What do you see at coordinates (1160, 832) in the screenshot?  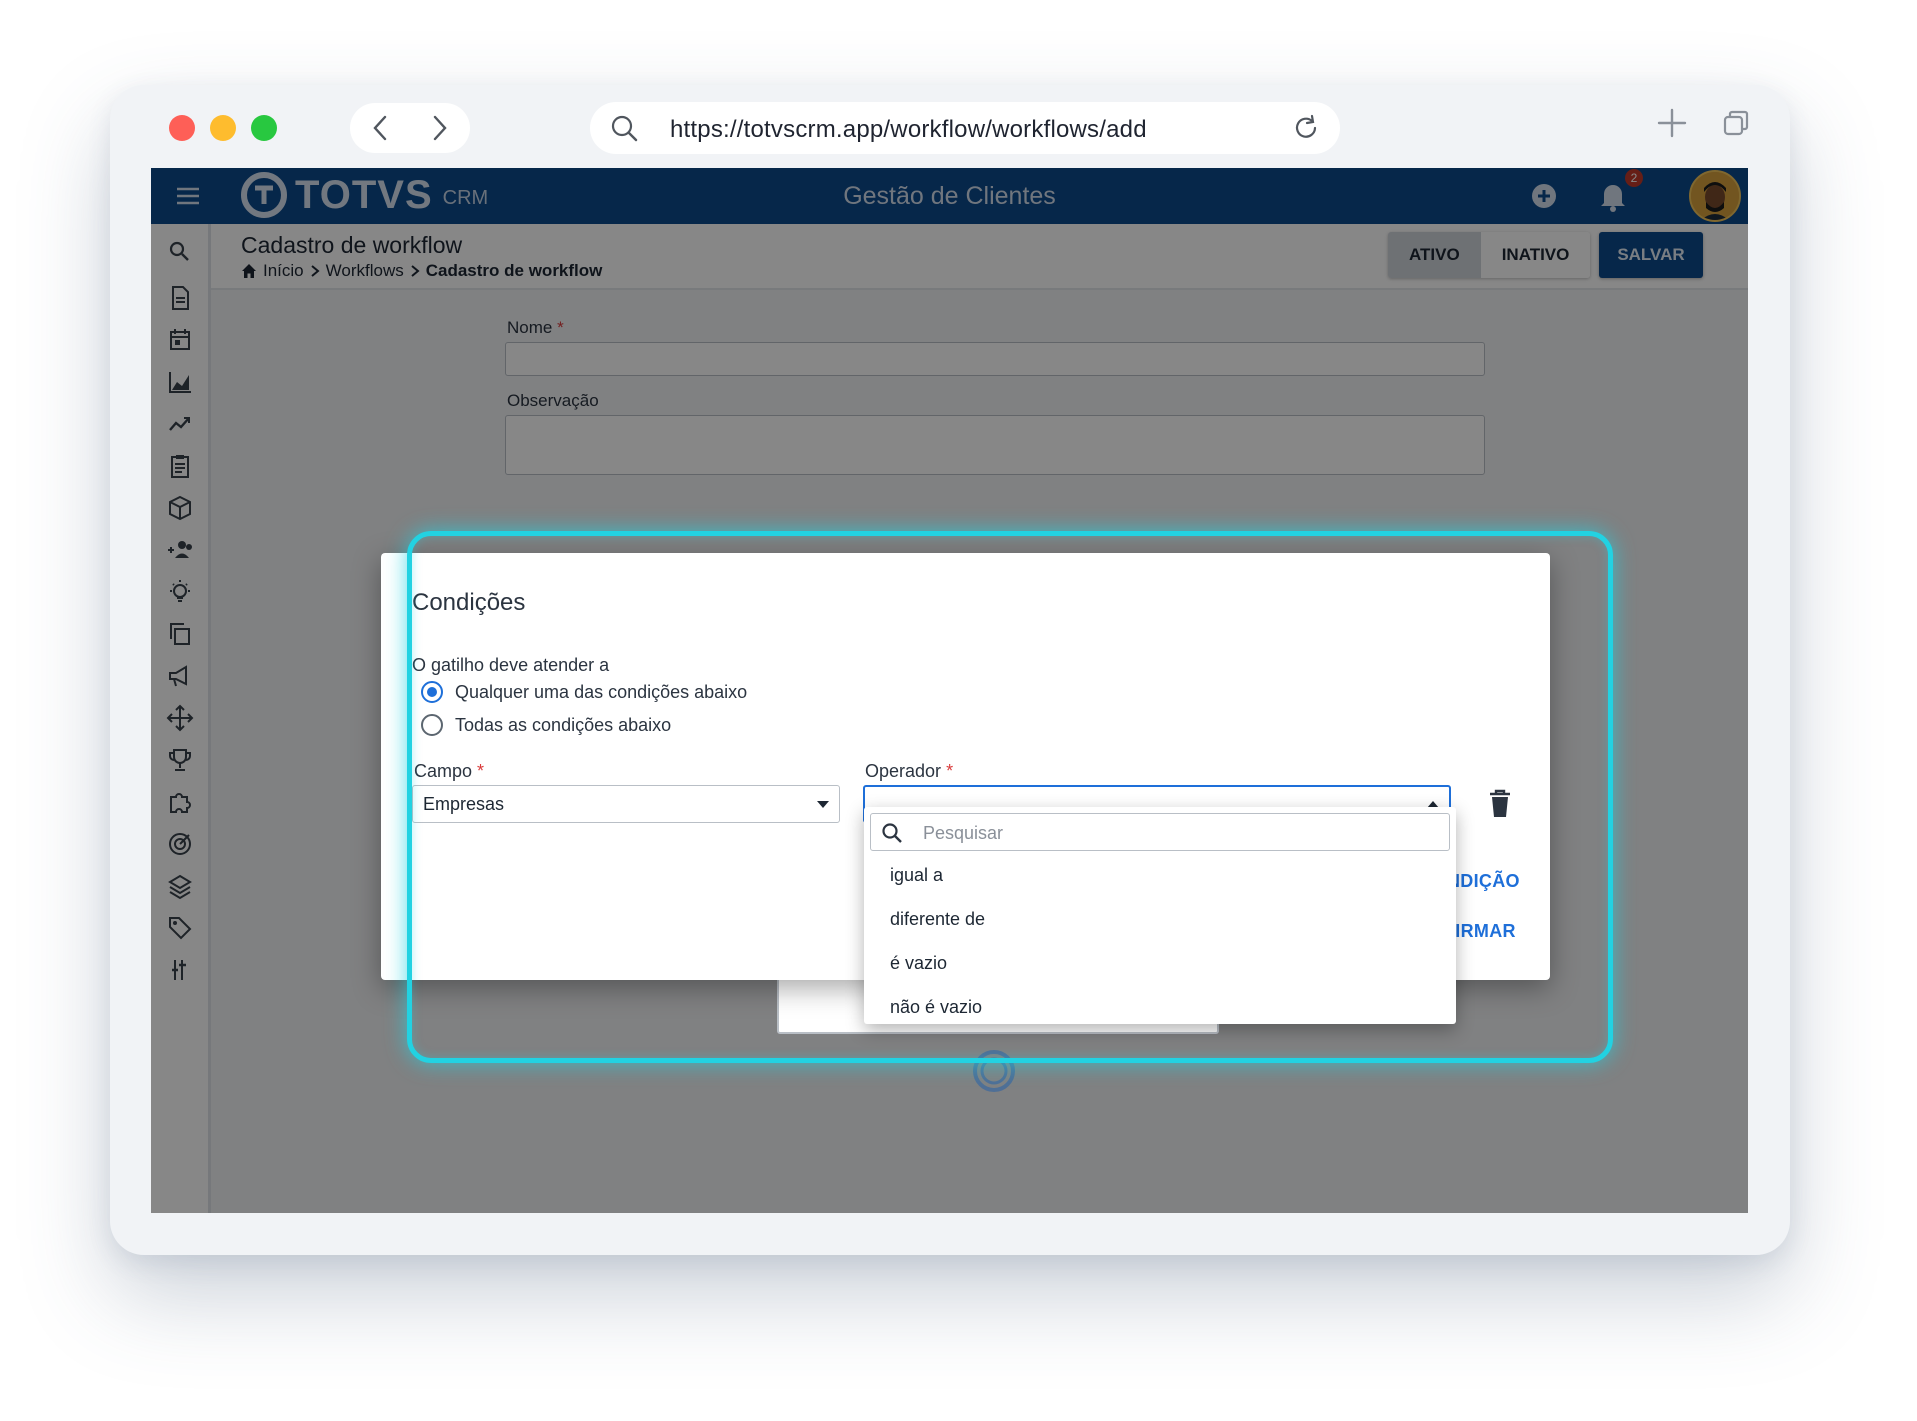 I see `dropdown-search-input: Pesquisar` at bounding box center [1160, 832].